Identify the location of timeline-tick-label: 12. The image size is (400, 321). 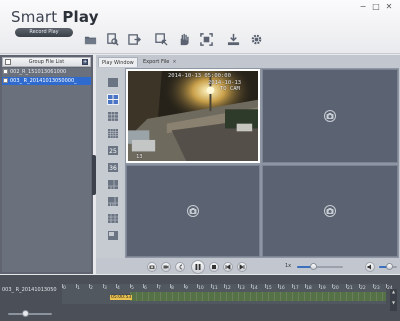
(228, 288).